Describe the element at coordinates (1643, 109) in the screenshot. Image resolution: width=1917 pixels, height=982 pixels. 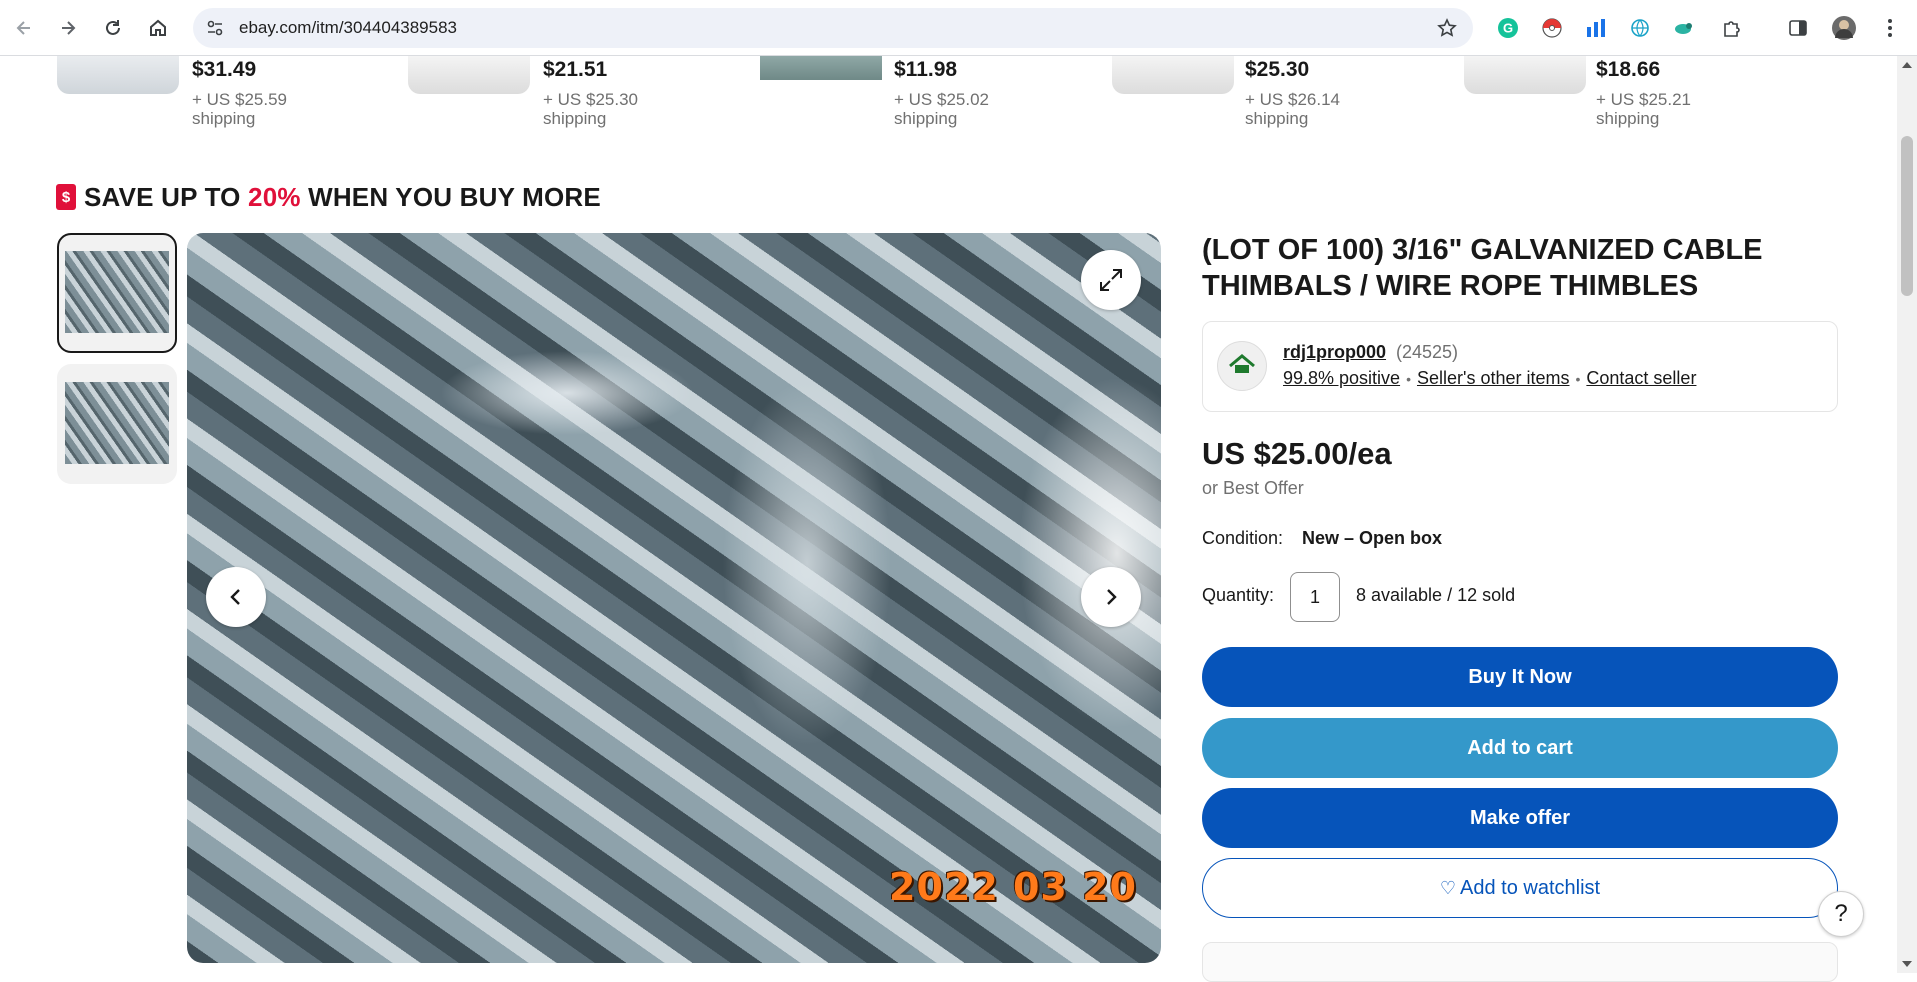
I see `similar-item-shipping: + US $25.21 shipping` at that location.